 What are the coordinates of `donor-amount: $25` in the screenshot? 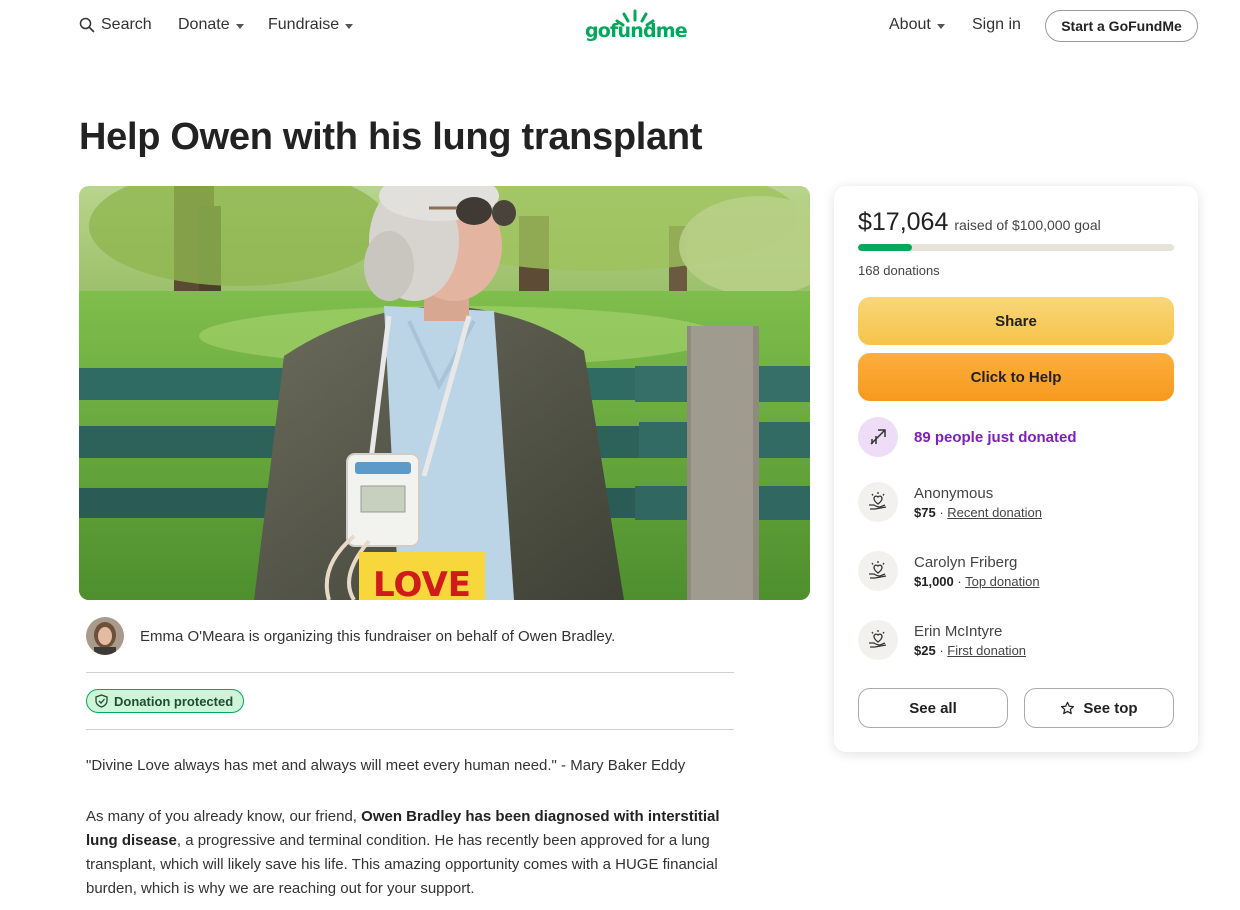 It's located at (925, 650).